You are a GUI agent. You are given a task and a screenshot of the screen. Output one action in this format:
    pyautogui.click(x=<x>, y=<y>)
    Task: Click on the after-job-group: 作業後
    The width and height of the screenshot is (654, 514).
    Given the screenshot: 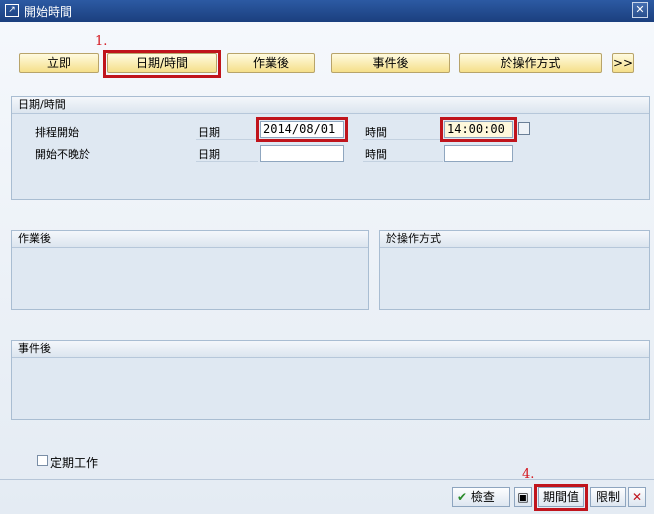 What is the action you would take?
    pyautogui.click(x=190, y=270)
    